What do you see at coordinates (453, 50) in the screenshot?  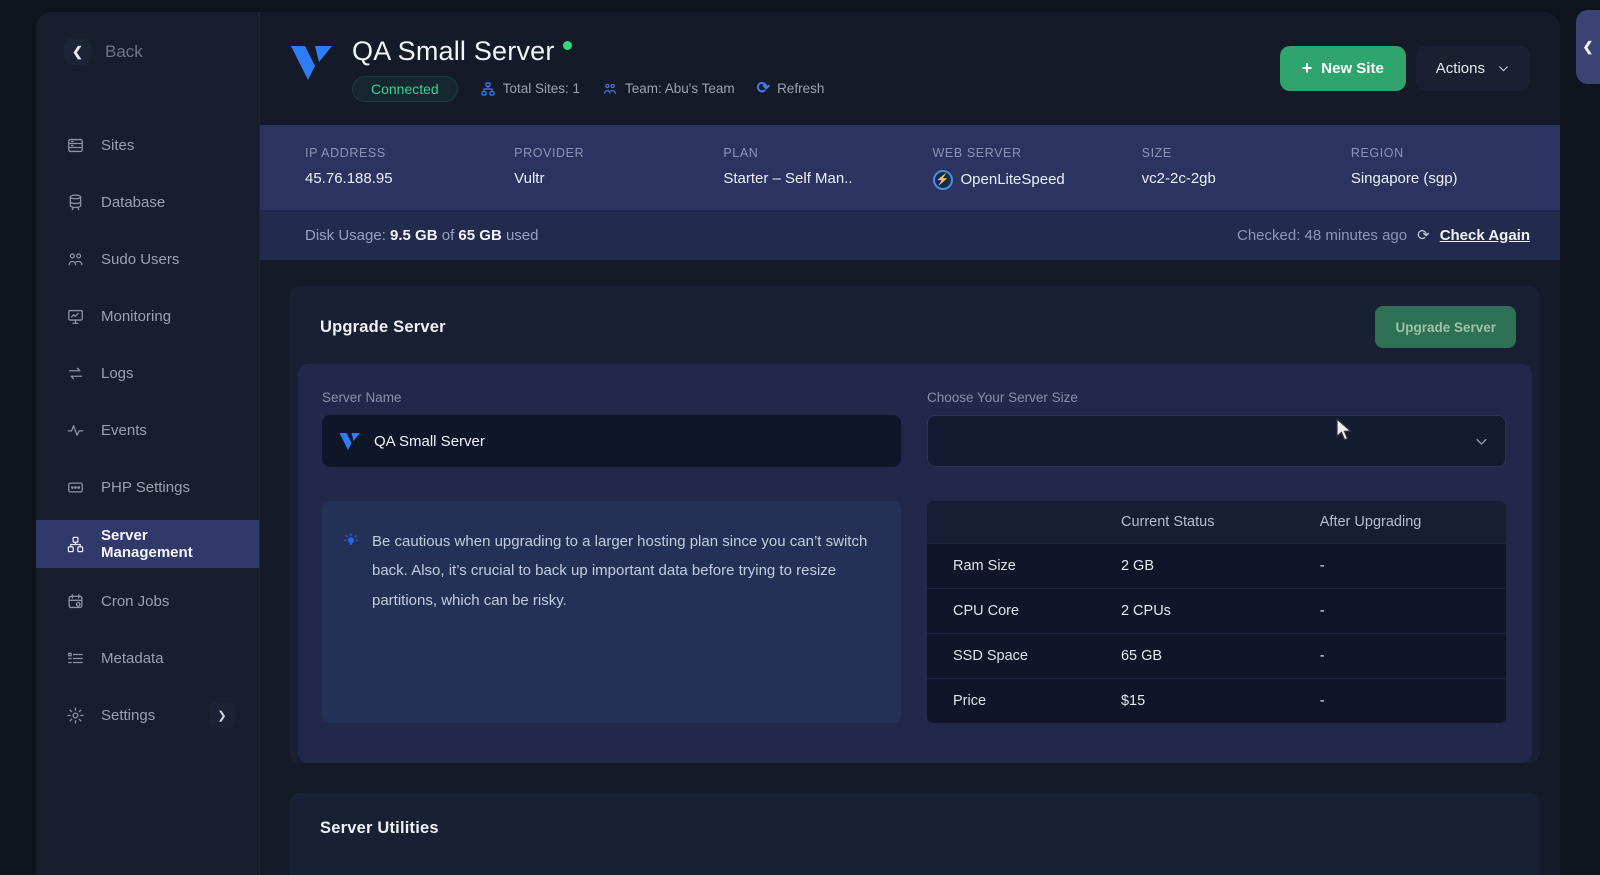 I see `page-title: QA Small Server` at bounding box center [453, 50].